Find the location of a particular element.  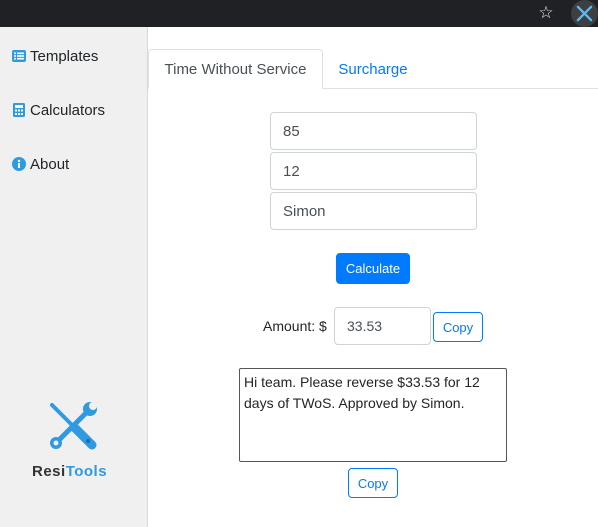

copy-amount-button: Copy is located at coordinates (458, 327).